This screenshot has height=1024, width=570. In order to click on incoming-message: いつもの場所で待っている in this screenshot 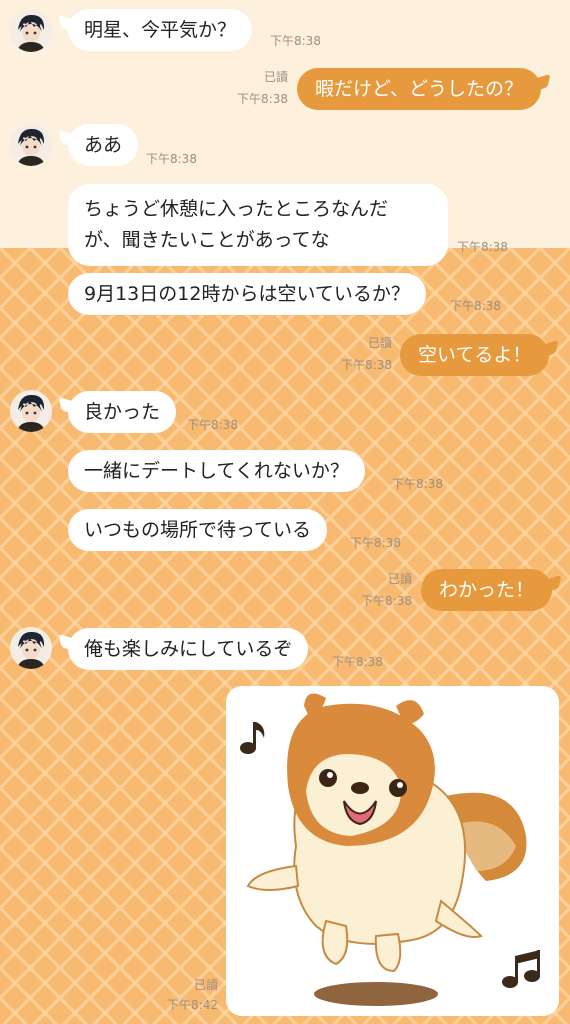, I will do `click(198, 530)`.